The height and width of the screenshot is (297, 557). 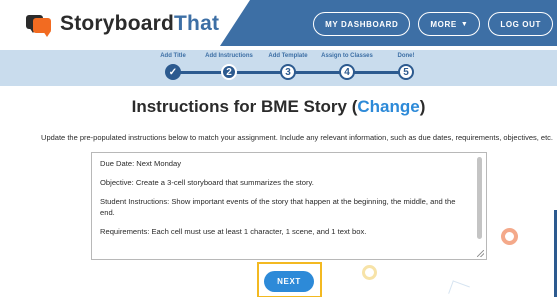 I want to click on instruction-line: Due Date: Next Monday, so click(x=141, y=163).